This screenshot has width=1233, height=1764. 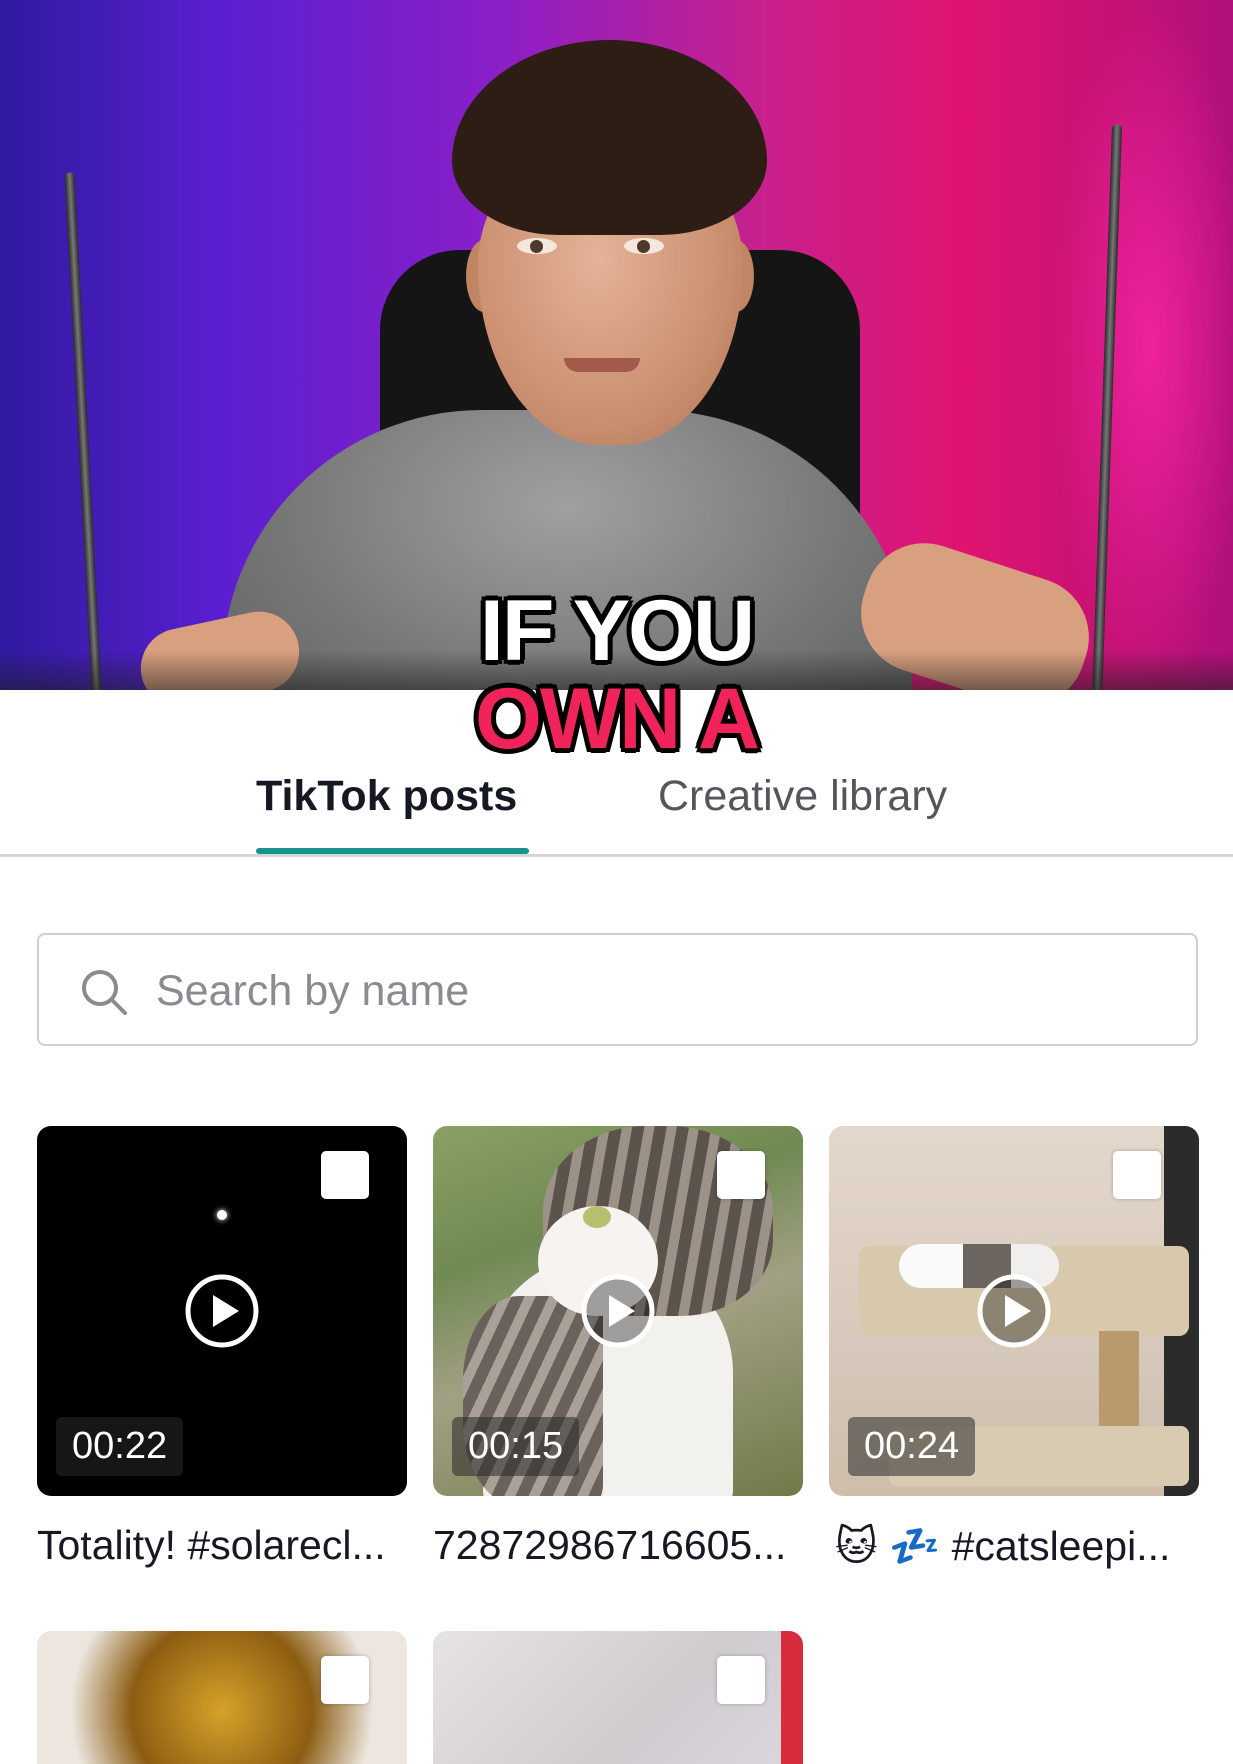 What do you see at coordinates (516, 1446) in the screenshot?
I see `video-duration: 00:15` at bounding box center [516, 1446].